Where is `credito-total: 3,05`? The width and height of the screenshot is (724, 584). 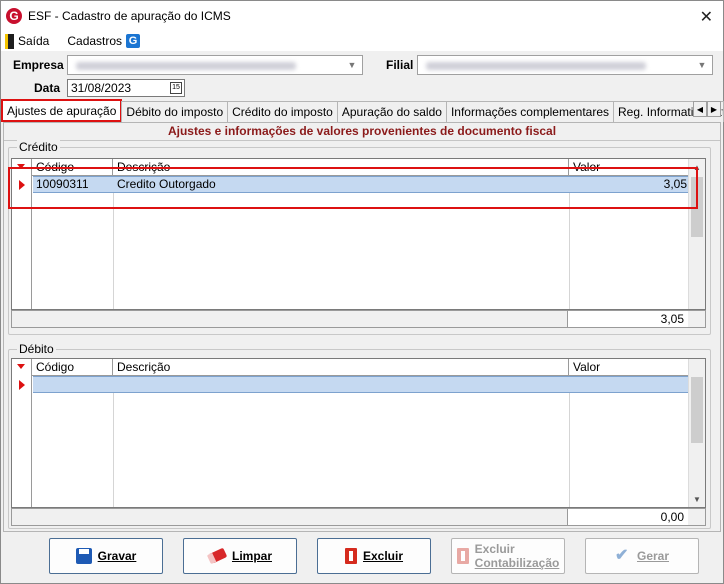
credito-total: 3,05 is located at coordinates (627, 319).